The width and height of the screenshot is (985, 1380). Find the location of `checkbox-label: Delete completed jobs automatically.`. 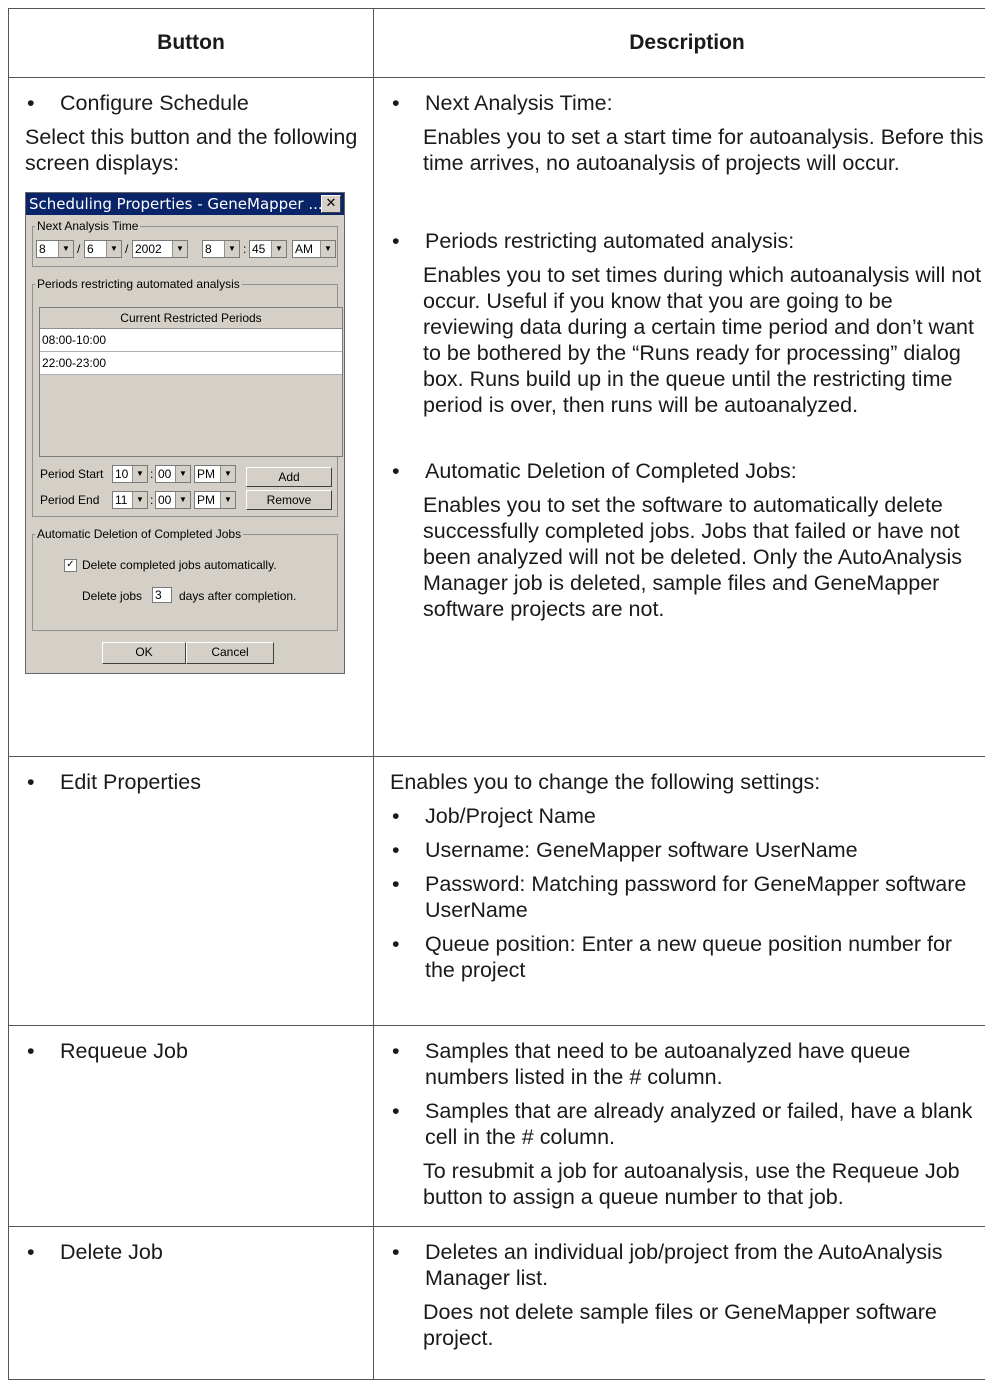

checkbox-label: Delete completed jobs automatically. is located at coordinates (179, 565).